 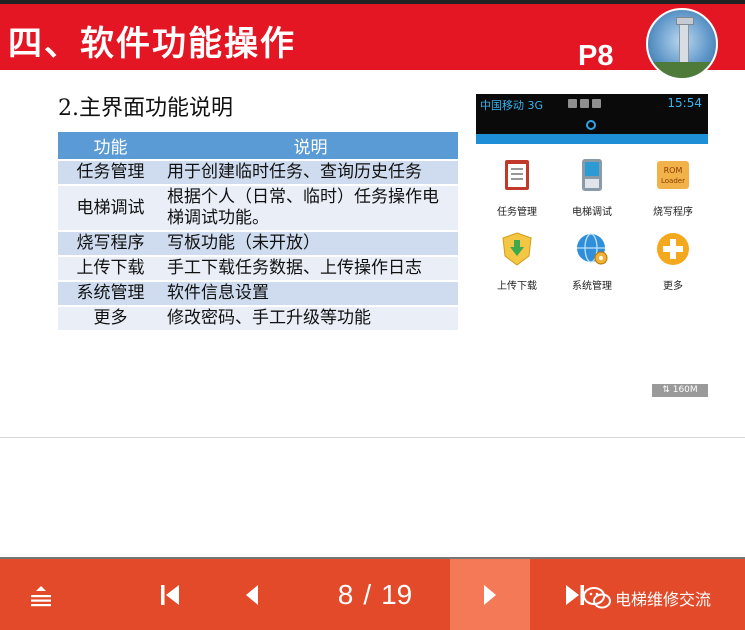 What do you see at coordinates (592, 139) in the screenshot?
I see `phone-title-strip` at bounding box center [592, 139].